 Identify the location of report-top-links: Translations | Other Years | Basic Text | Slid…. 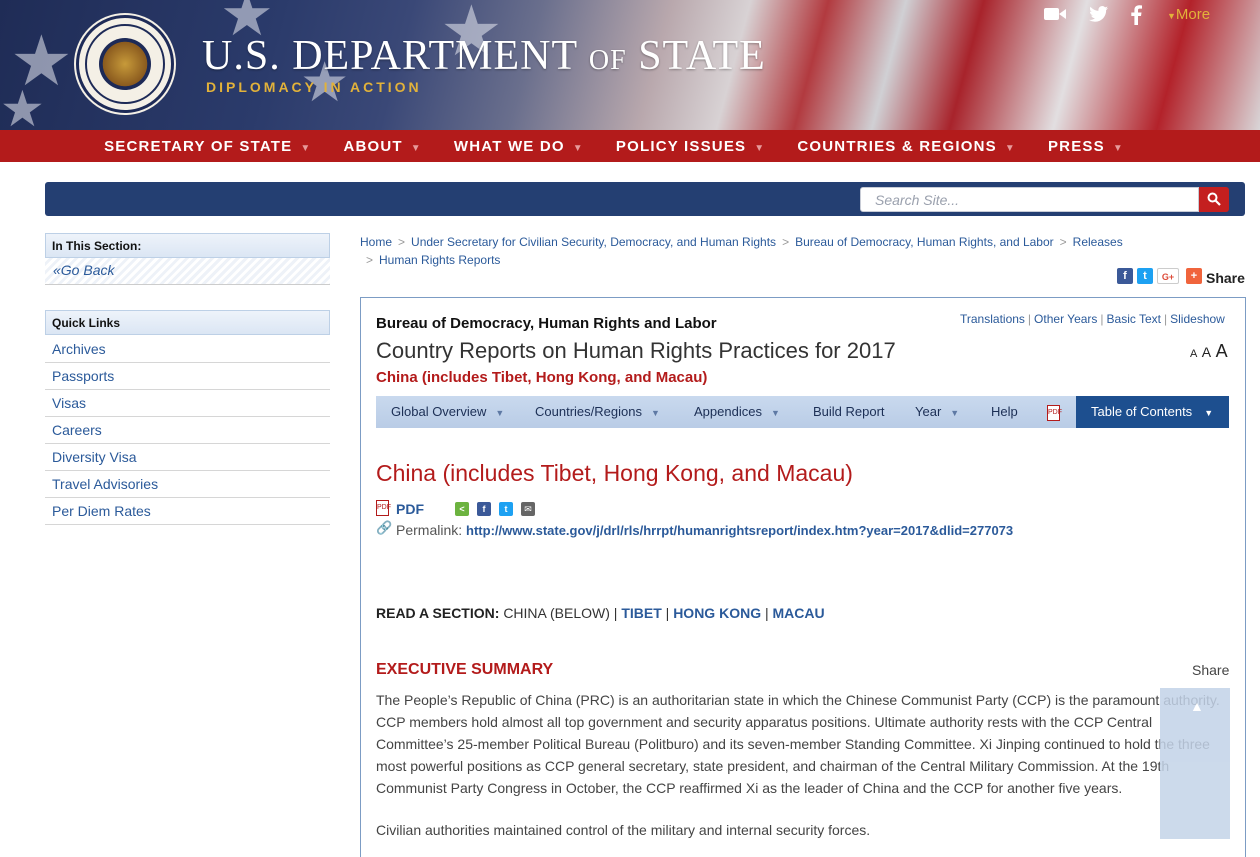
(1092, 319).